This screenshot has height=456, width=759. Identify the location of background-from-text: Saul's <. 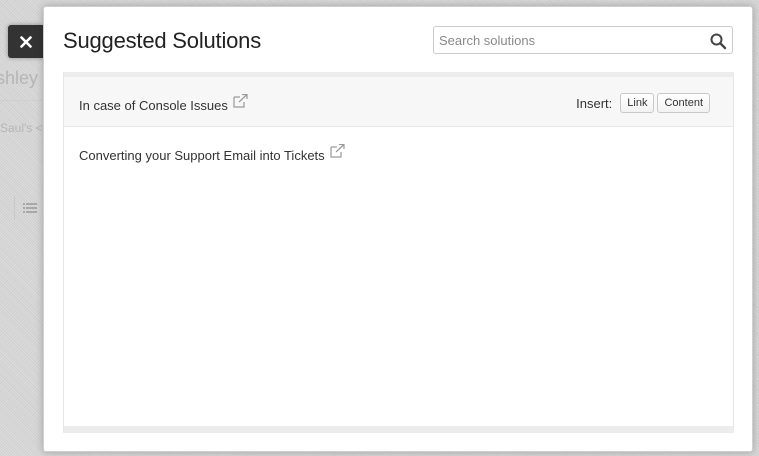
(21, 128).